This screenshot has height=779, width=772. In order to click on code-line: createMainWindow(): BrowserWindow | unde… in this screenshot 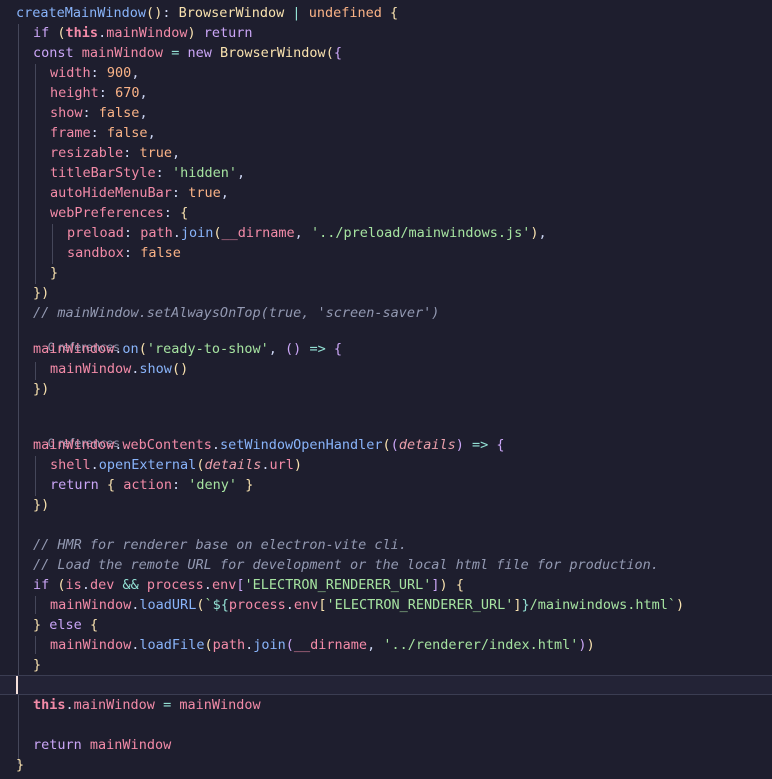, I will do `click(386, 13)`.